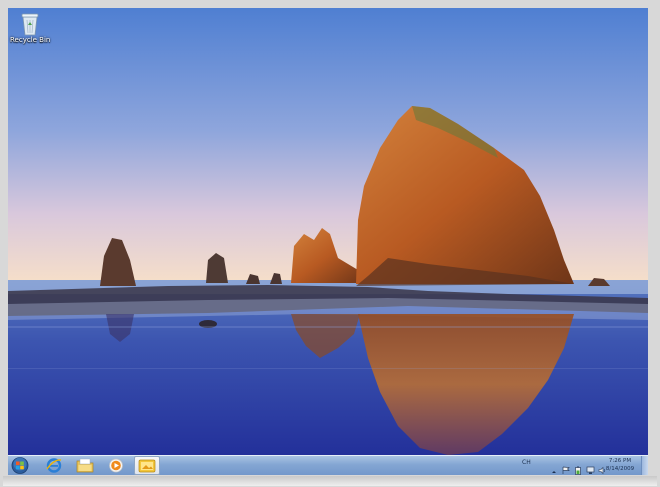  I want to click on media-player-icon, so click(116, 465).